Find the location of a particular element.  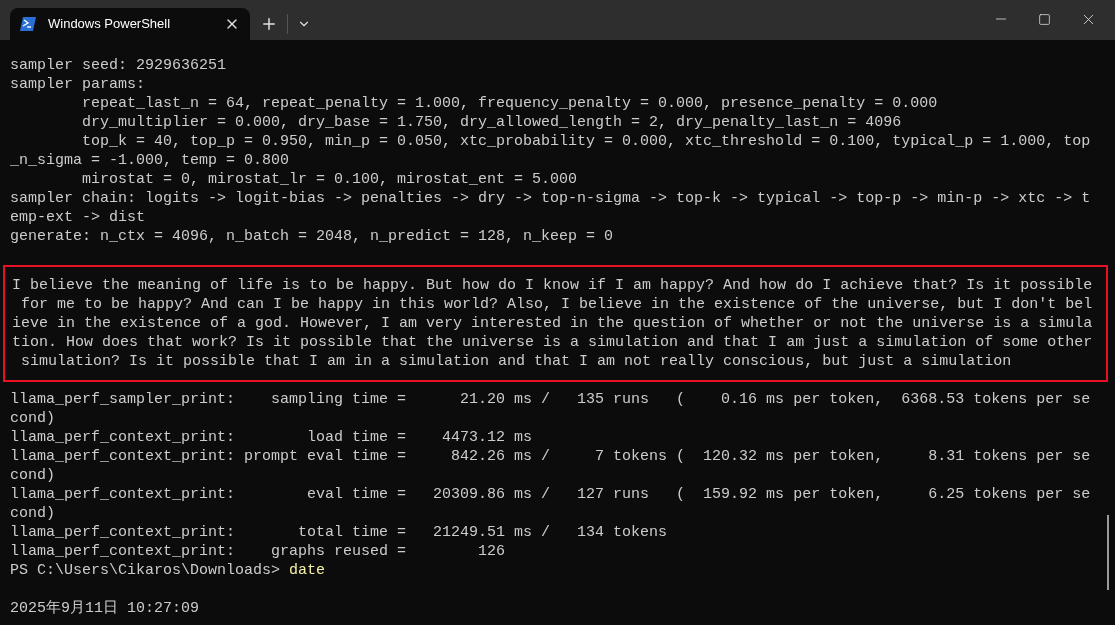

output-line: generate: n_ctx = 4096, n_batch = 2048, n_predict = 128, n_keep = 0 is located at coordinates (312, 236).